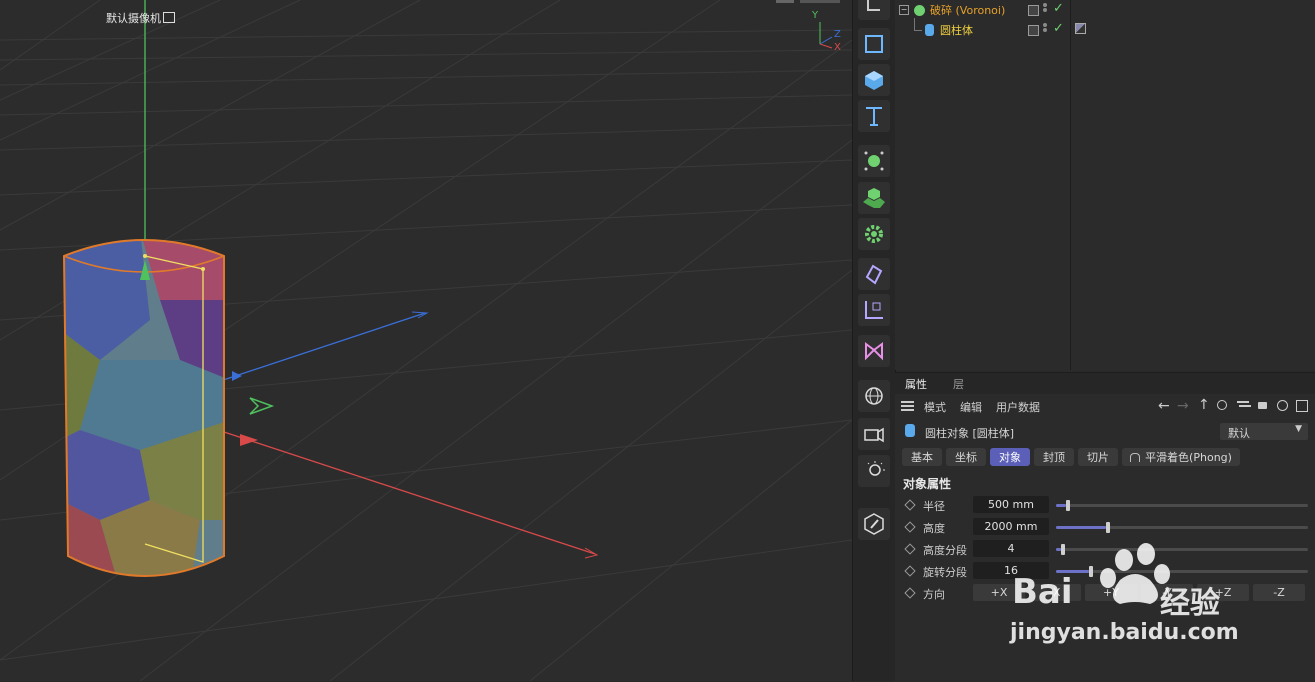 The height and width of the screenshot is (682, 1315). I want to click on new-window-icon, so click(1302, 406).